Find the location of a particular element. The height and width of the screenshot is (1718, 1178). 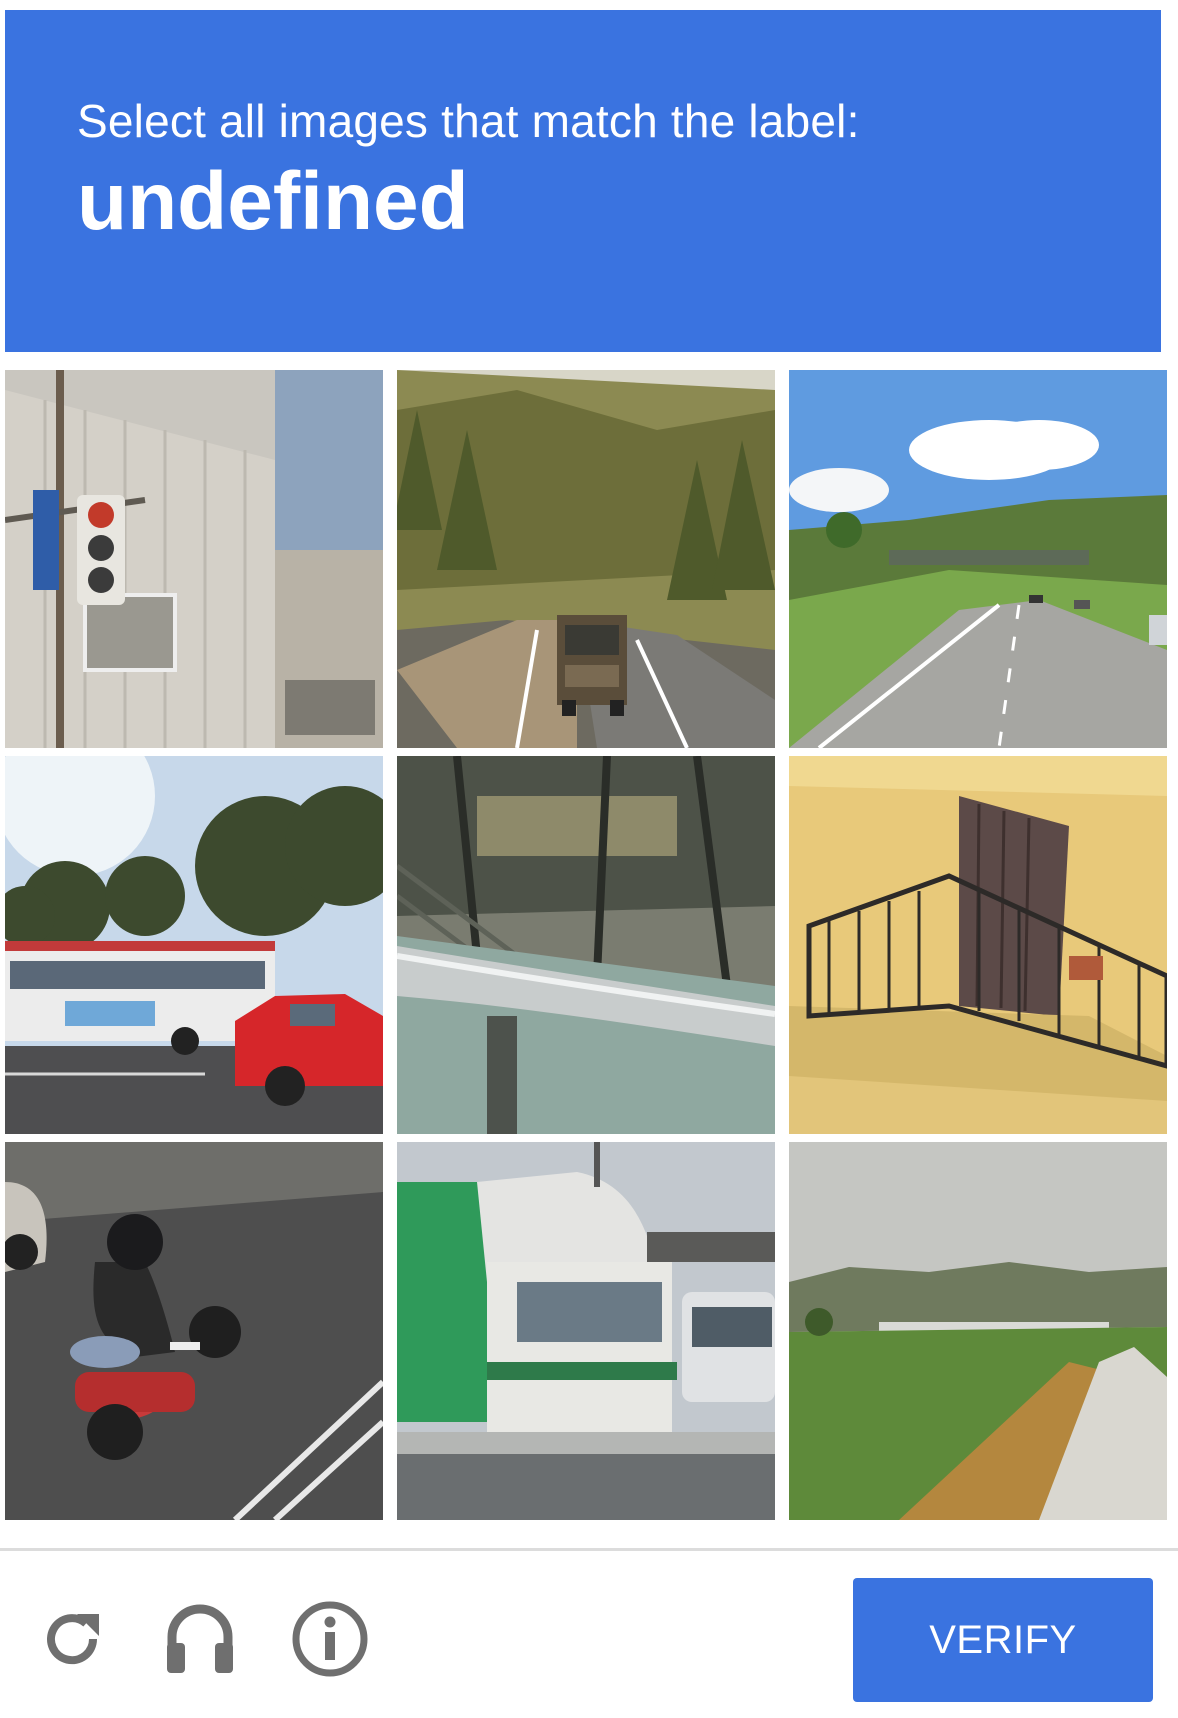

truck-image is located at coordinates (586, 1331).